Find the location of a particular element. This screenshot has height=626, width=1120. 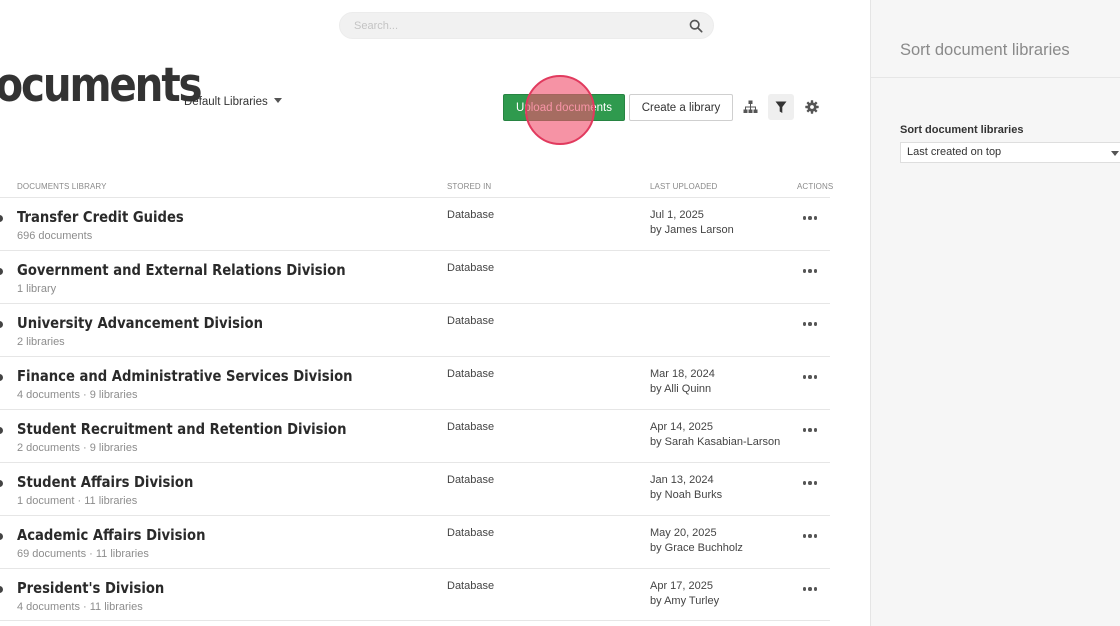

hierarchy-button is located at coordinates (750, 107).